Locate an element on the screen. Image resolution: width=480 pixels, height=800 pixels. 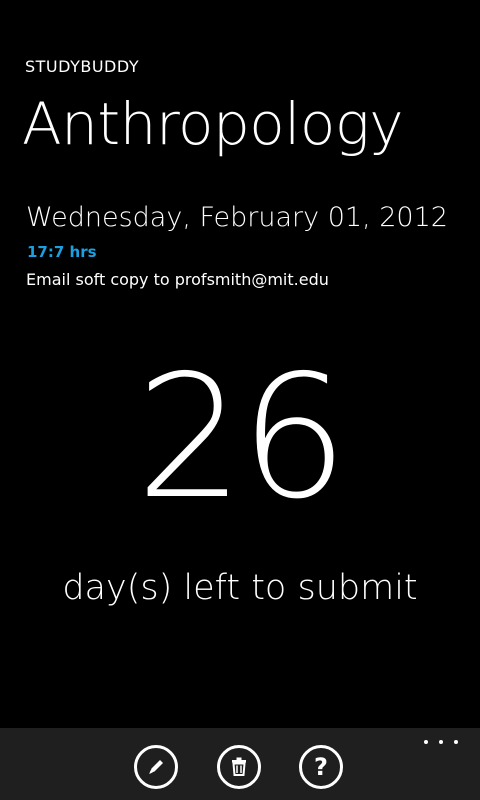
ellipsis-icon is located at coordinates (441, 742).